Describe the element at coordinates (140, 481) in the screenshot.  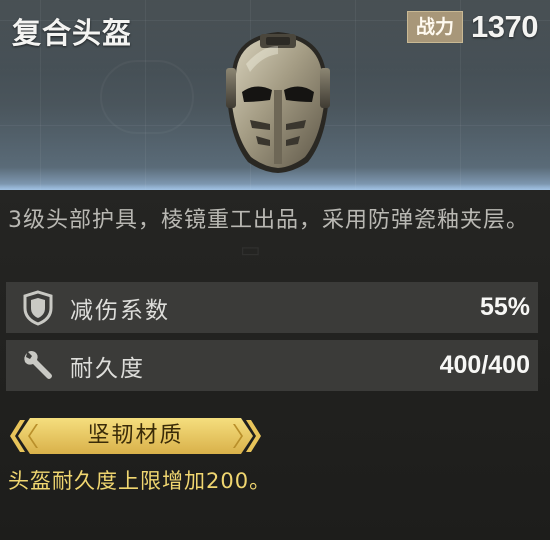
I see `trait-description: 头盔耐久度上限增加200。` at that location.